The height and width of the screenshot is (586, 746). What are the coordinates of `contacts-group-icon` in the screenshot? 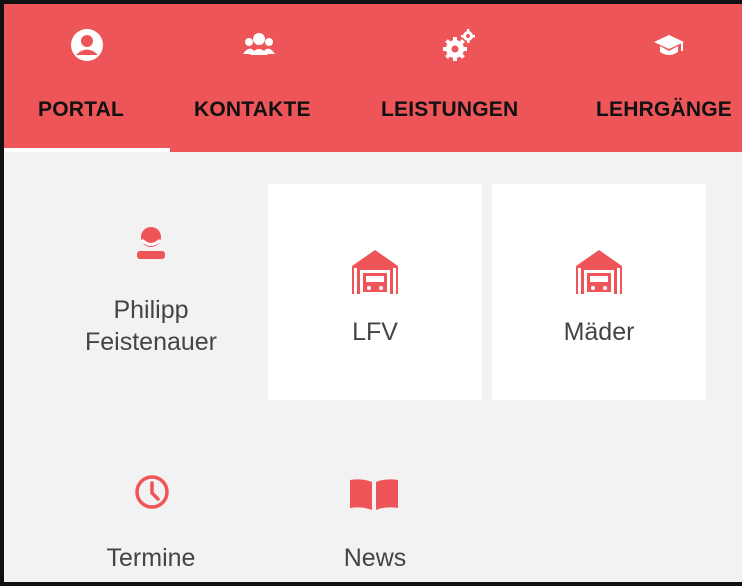 It's located at (259, 45).